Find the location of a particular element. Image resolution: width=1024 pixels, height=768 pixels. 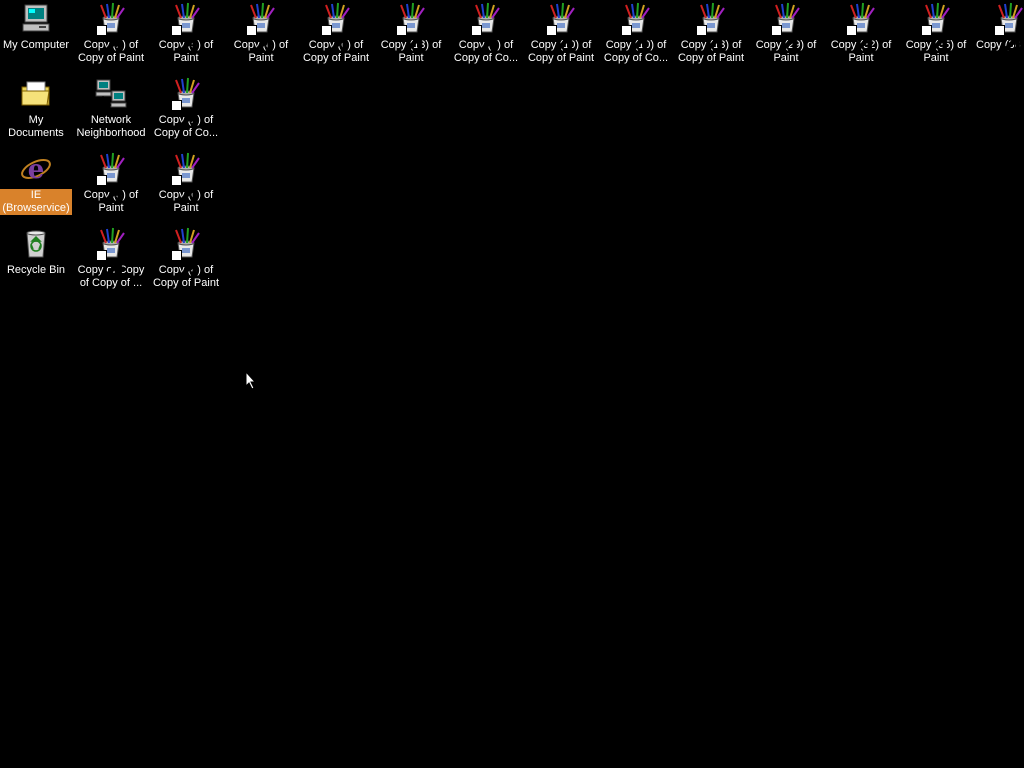

paint-shortcut-icon: Copy (8) of Paint is located at coordinates (261, 37).